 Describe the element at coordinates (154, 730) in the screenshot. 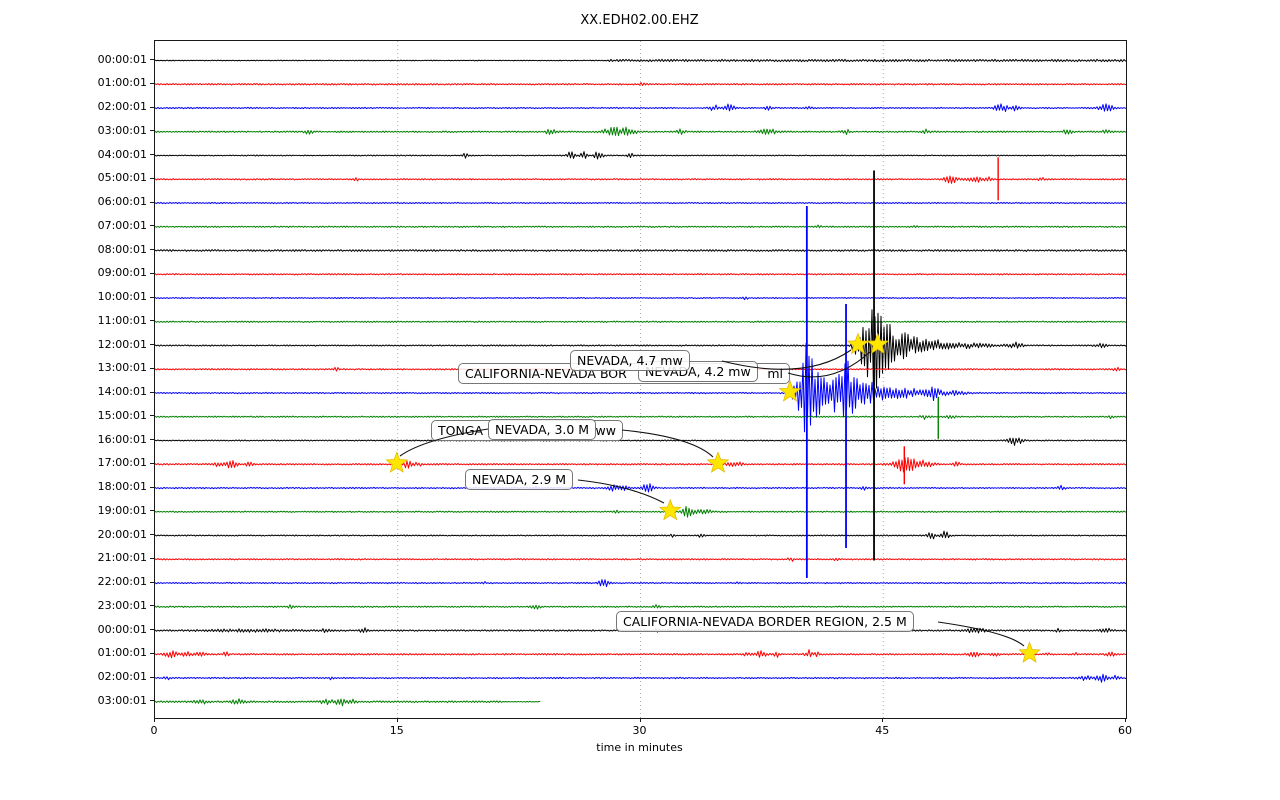

I see `x-tick-label: 0` at that location.